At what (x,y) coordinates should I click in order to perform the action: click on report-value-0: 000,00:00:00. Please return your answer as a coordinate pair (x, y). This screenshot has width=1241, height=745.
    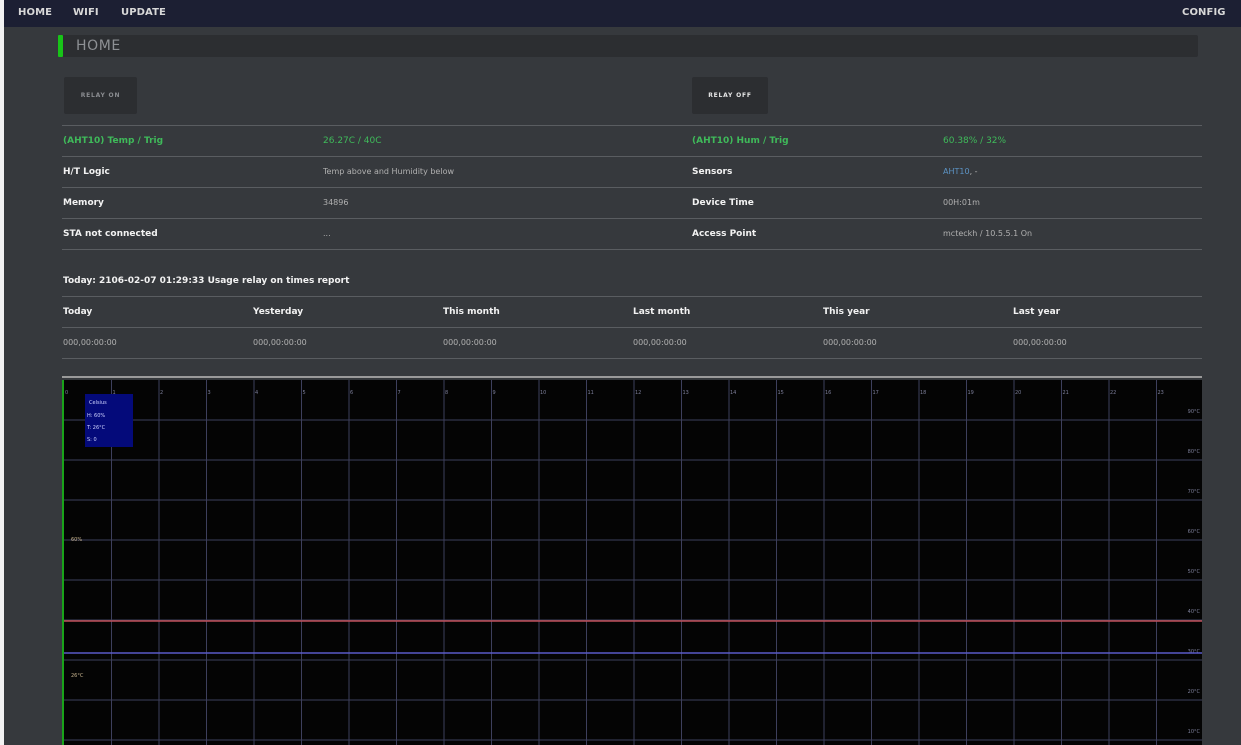
    Looking at the image, I should click on (90, 342).